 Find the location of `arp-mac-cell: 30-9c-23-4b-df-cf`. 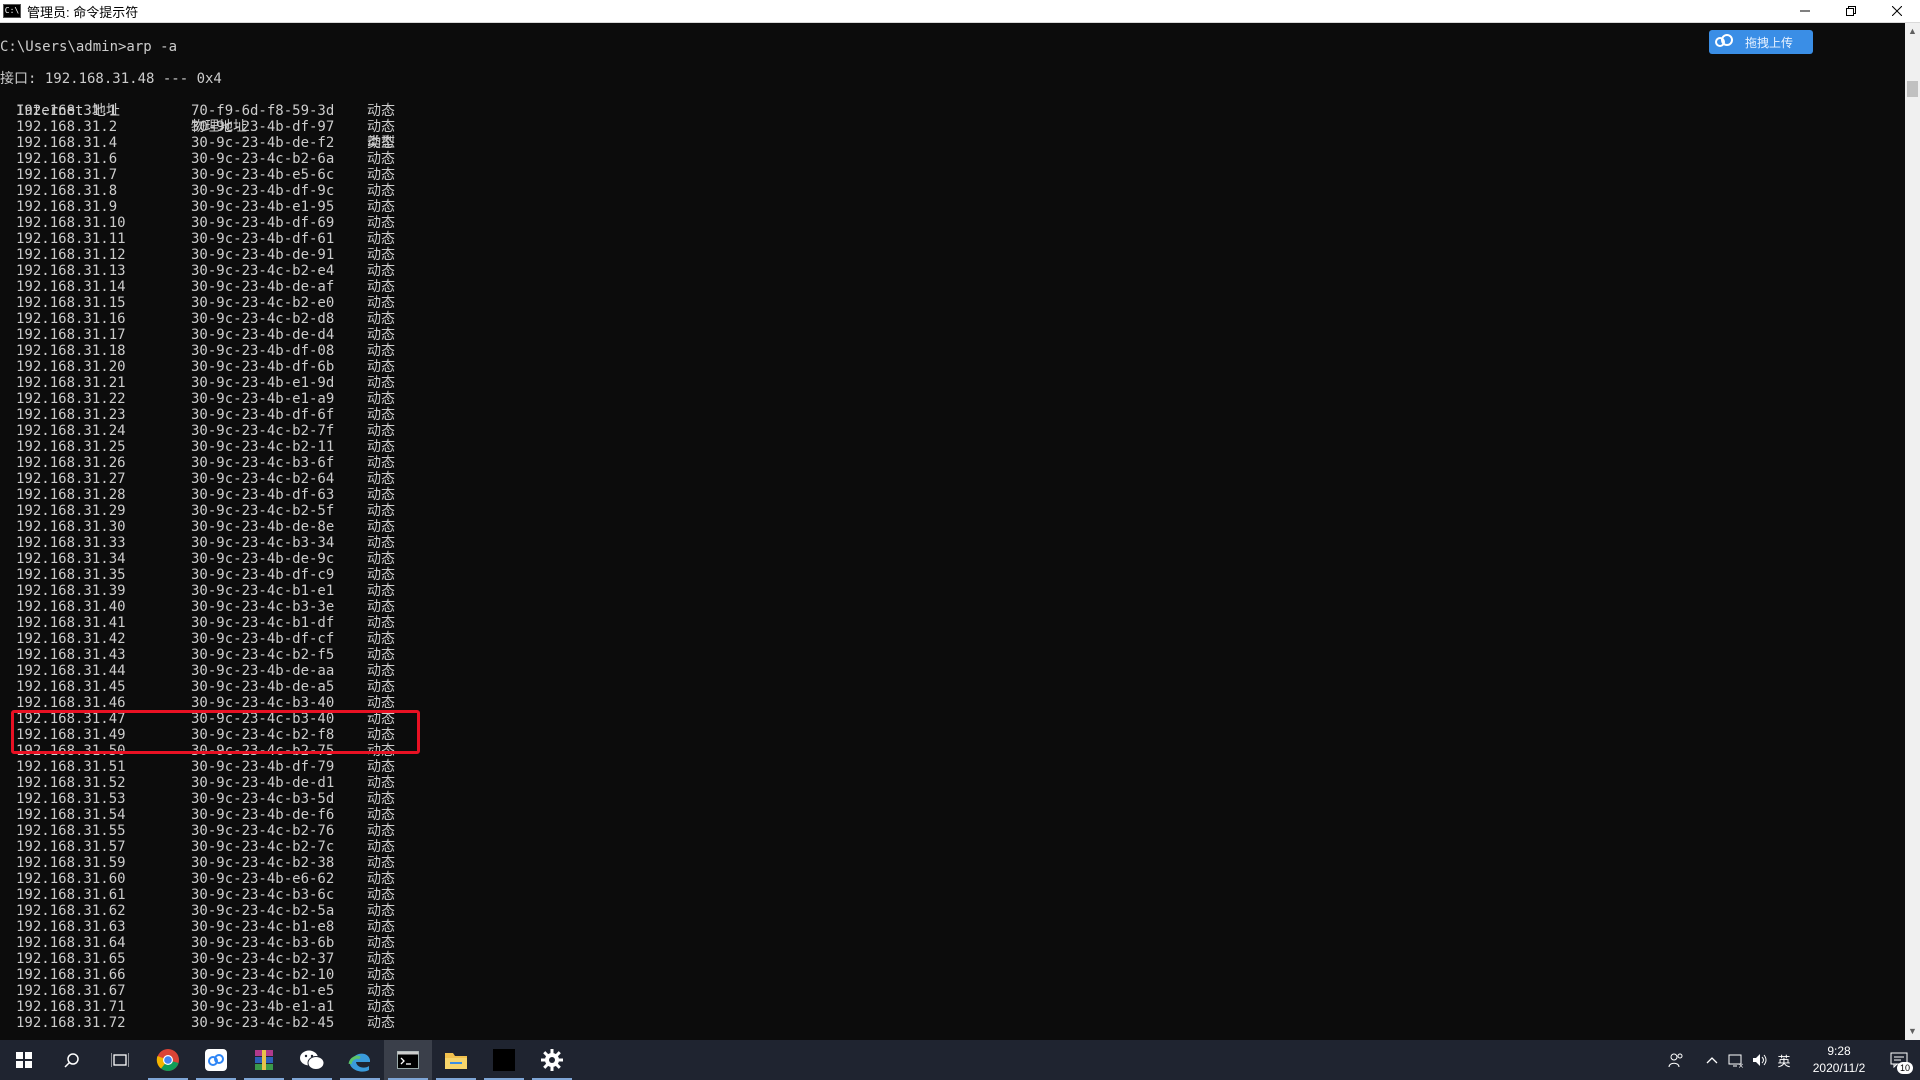

arp-mac-cell: 30-9c-23-4b-df-cf is located at coordinates (263, 639).